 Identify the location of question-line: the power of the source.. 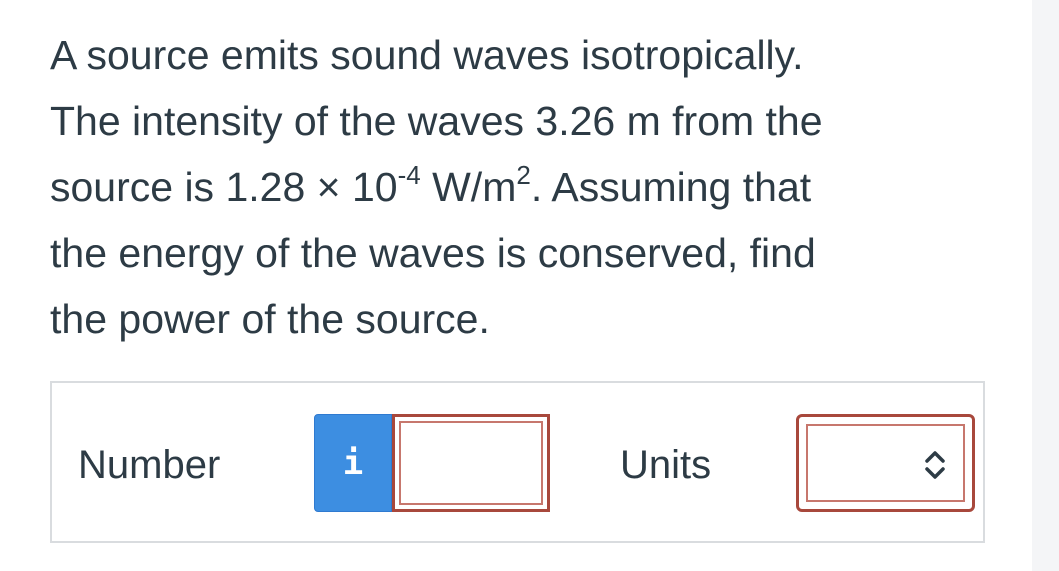
(270, 319).